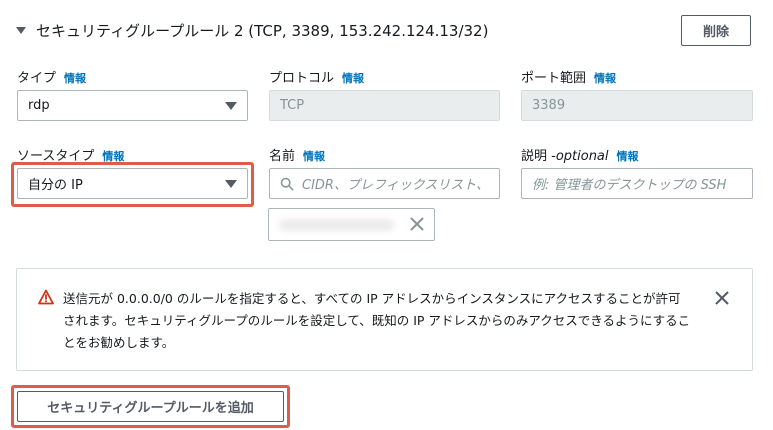 This screenshot has height=430, width=773. What do you see at coordinates (287, 183) in the screenshot?
I see `search-icon` at bounding box center [287, 183].